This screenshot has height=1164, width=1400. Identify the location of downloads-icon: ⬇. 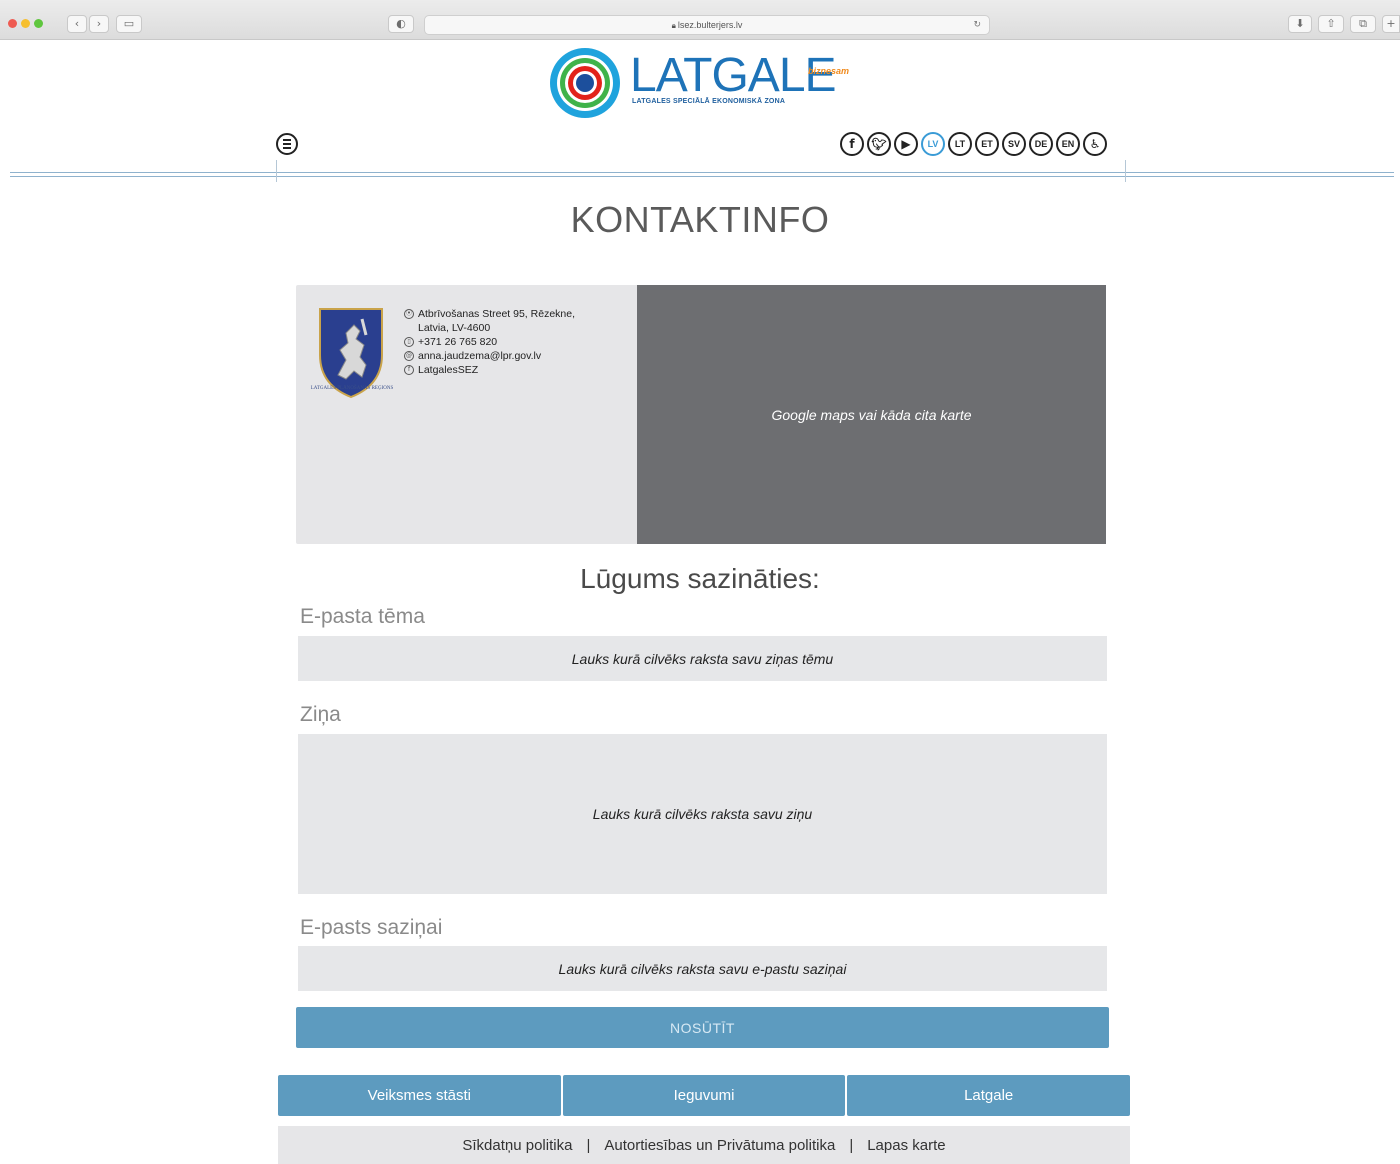
(1300, 24).